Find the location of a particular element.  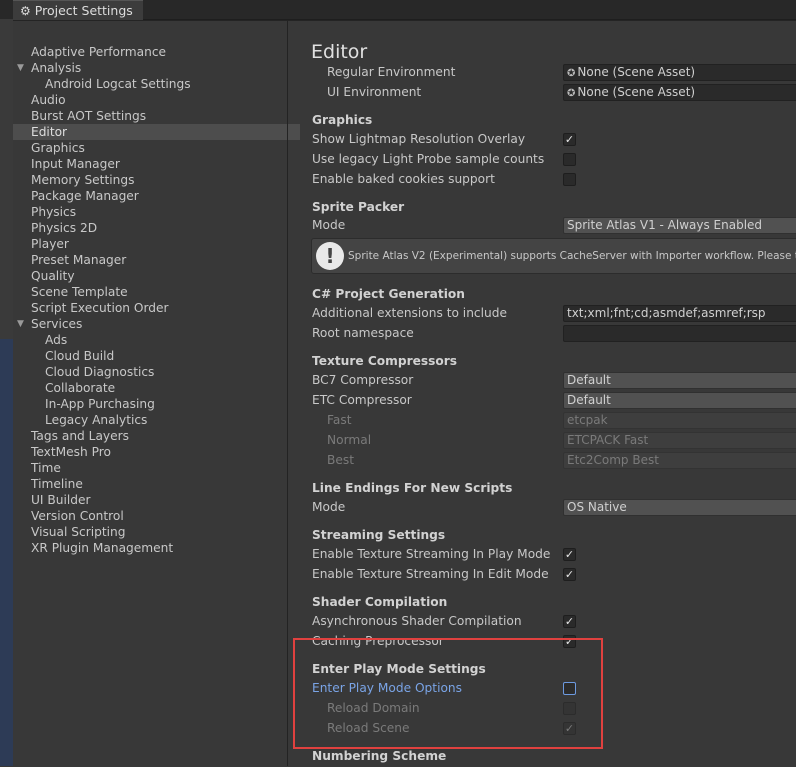

etc-fast-label: Fast is located at coordinates (339, 420).